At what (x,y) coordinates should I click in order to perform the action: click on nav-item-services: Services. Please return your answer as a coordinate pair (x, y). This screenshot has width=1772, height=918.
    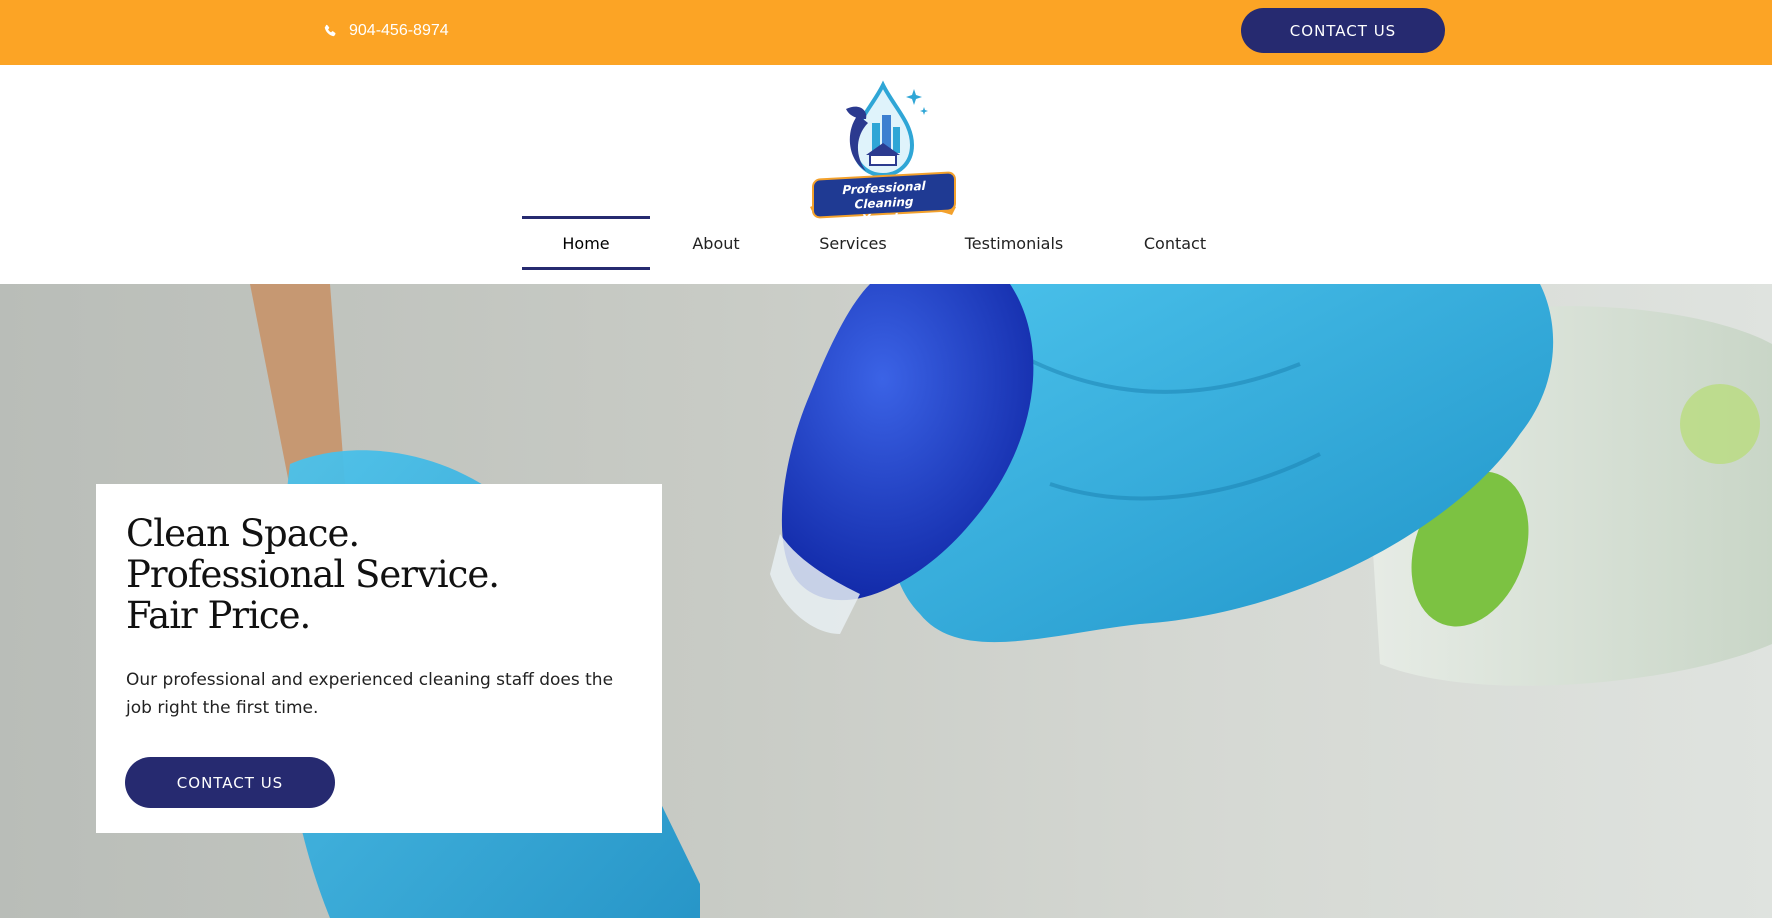
    Looking at the image, I should click on (853, 243).